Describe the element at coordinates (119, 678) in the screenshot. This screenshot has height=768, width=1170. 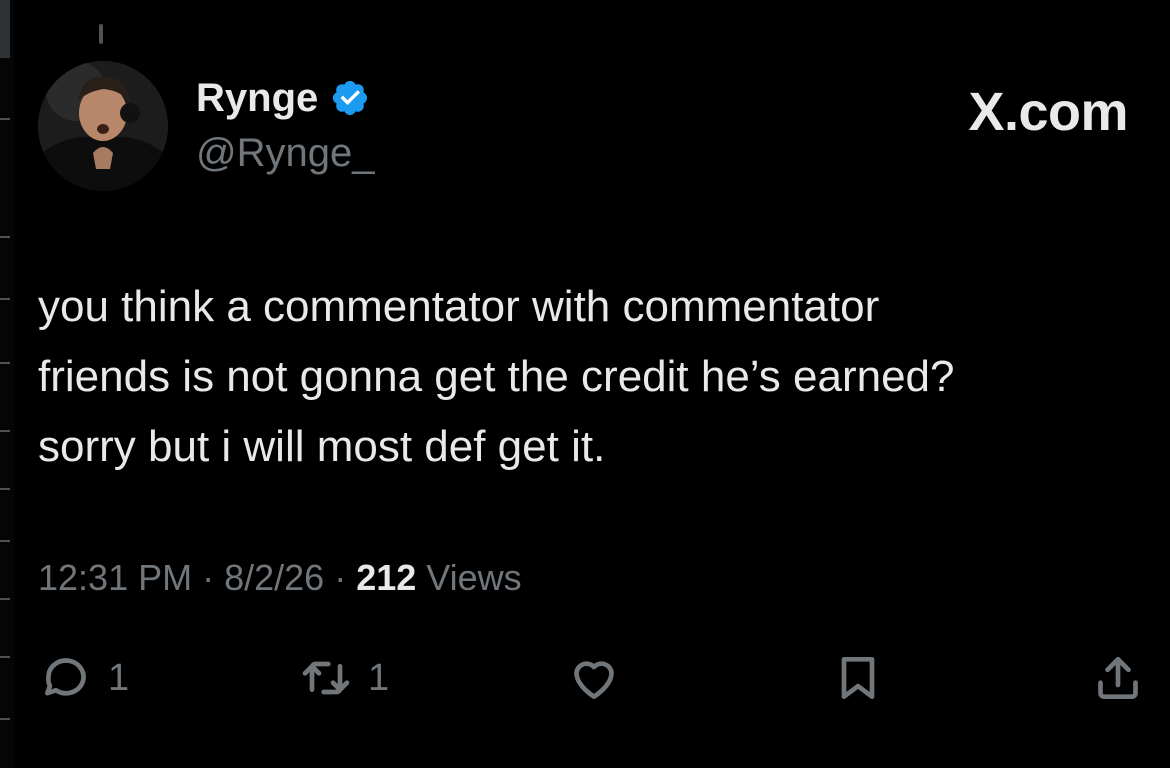
I see `reply-count: 1` at that location.